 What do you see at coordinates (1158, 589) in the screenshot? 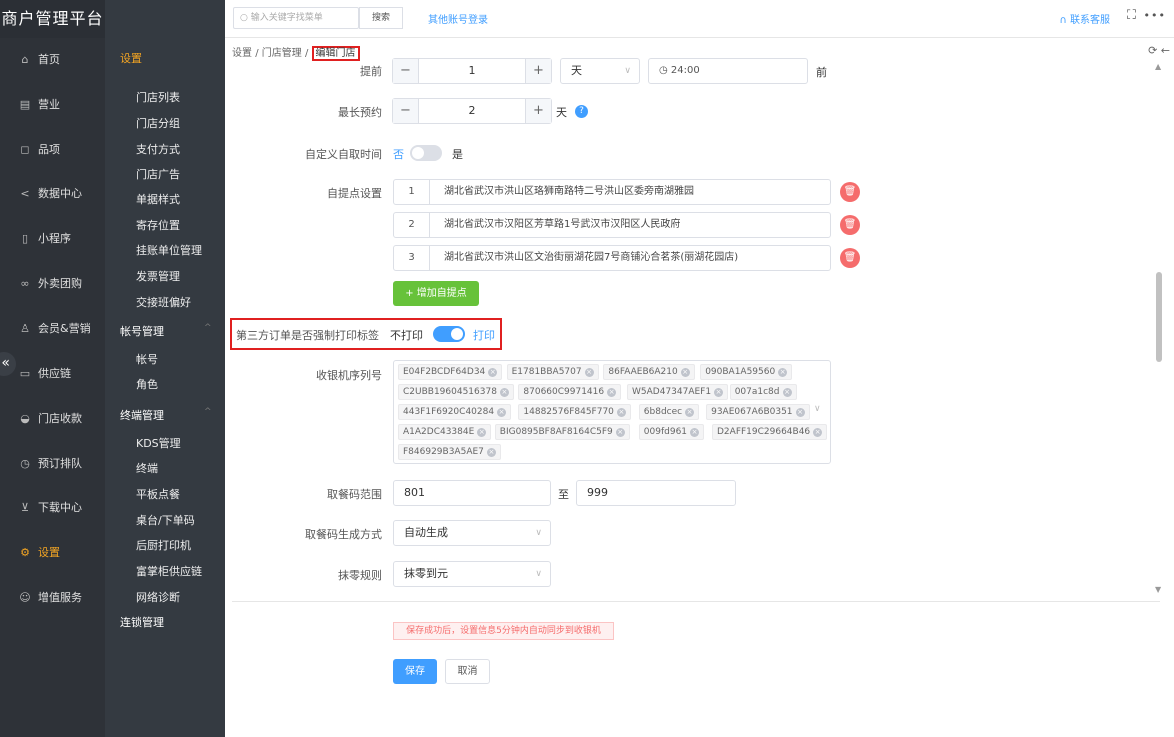
I see `scroll-down-arrow-icon: ▼` at bounding box center [1158, 589].